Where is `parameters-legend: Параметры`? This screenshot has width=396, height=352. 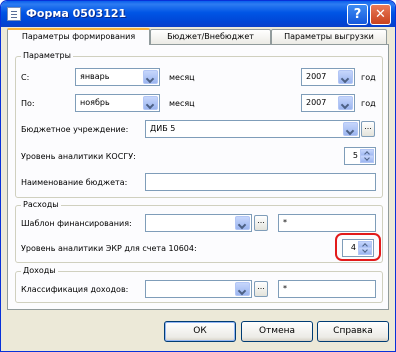
parameters-legend: Параметры is located at coordinates (47, 56).